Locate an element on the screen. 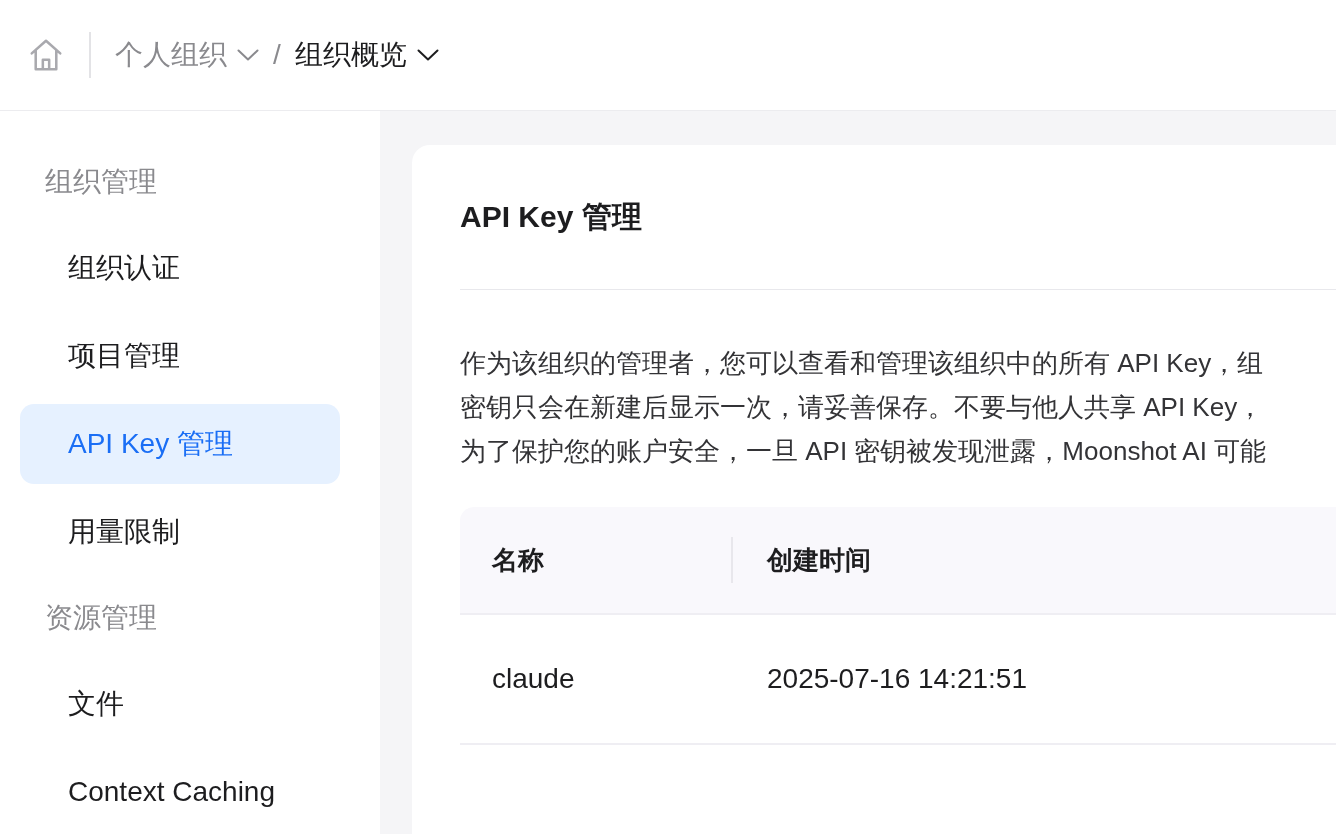 The height and width of the screenshot is (834, 1336). description-text: 作为该组织的管理者，您可以查看和管理该组织中的所有 API Key，组 is located at coordinates (862, 363).